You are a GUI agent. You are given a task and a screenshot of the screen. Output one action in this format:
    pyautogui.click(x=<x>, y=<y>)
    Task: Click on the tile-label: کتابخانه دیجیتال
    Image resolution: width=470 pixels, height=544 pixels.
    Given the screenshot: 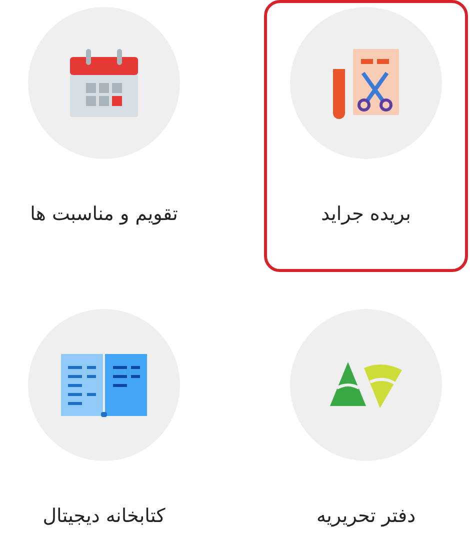 What is the action you would take?
    pyautogui.click(x=104, y=516)
    